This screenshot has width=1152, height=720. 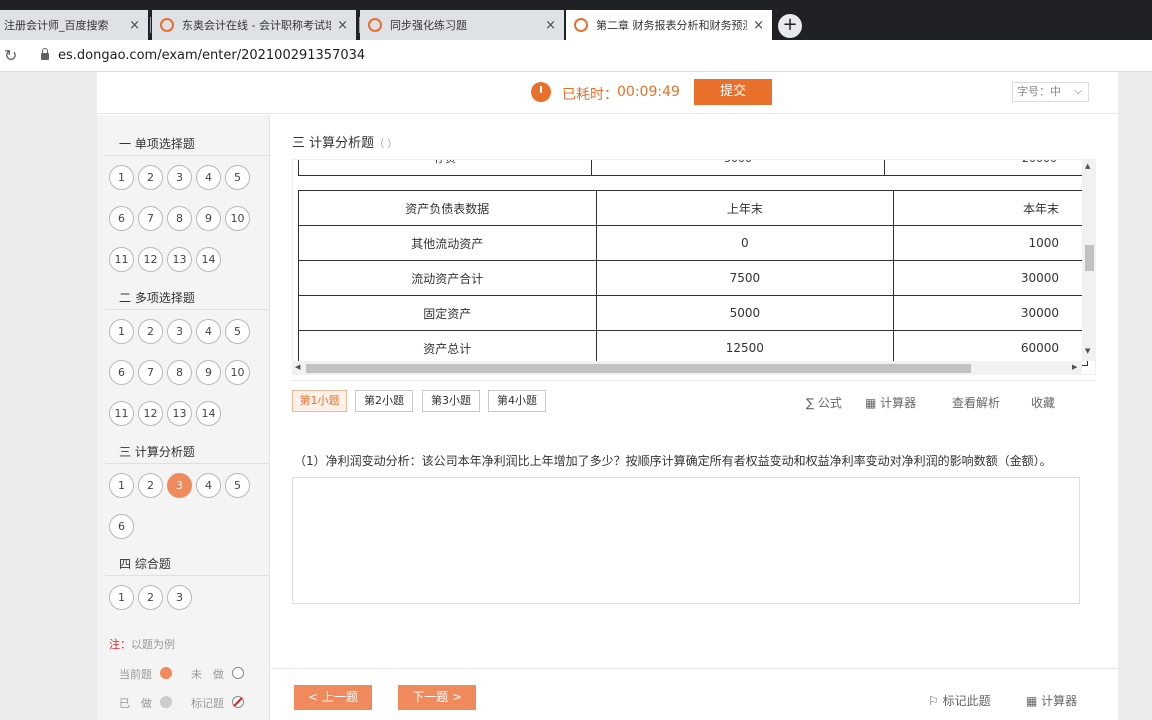 I want to click on url-field: es.dongao.com/exam/enter/202100291357034, so click(x=211, y=55).